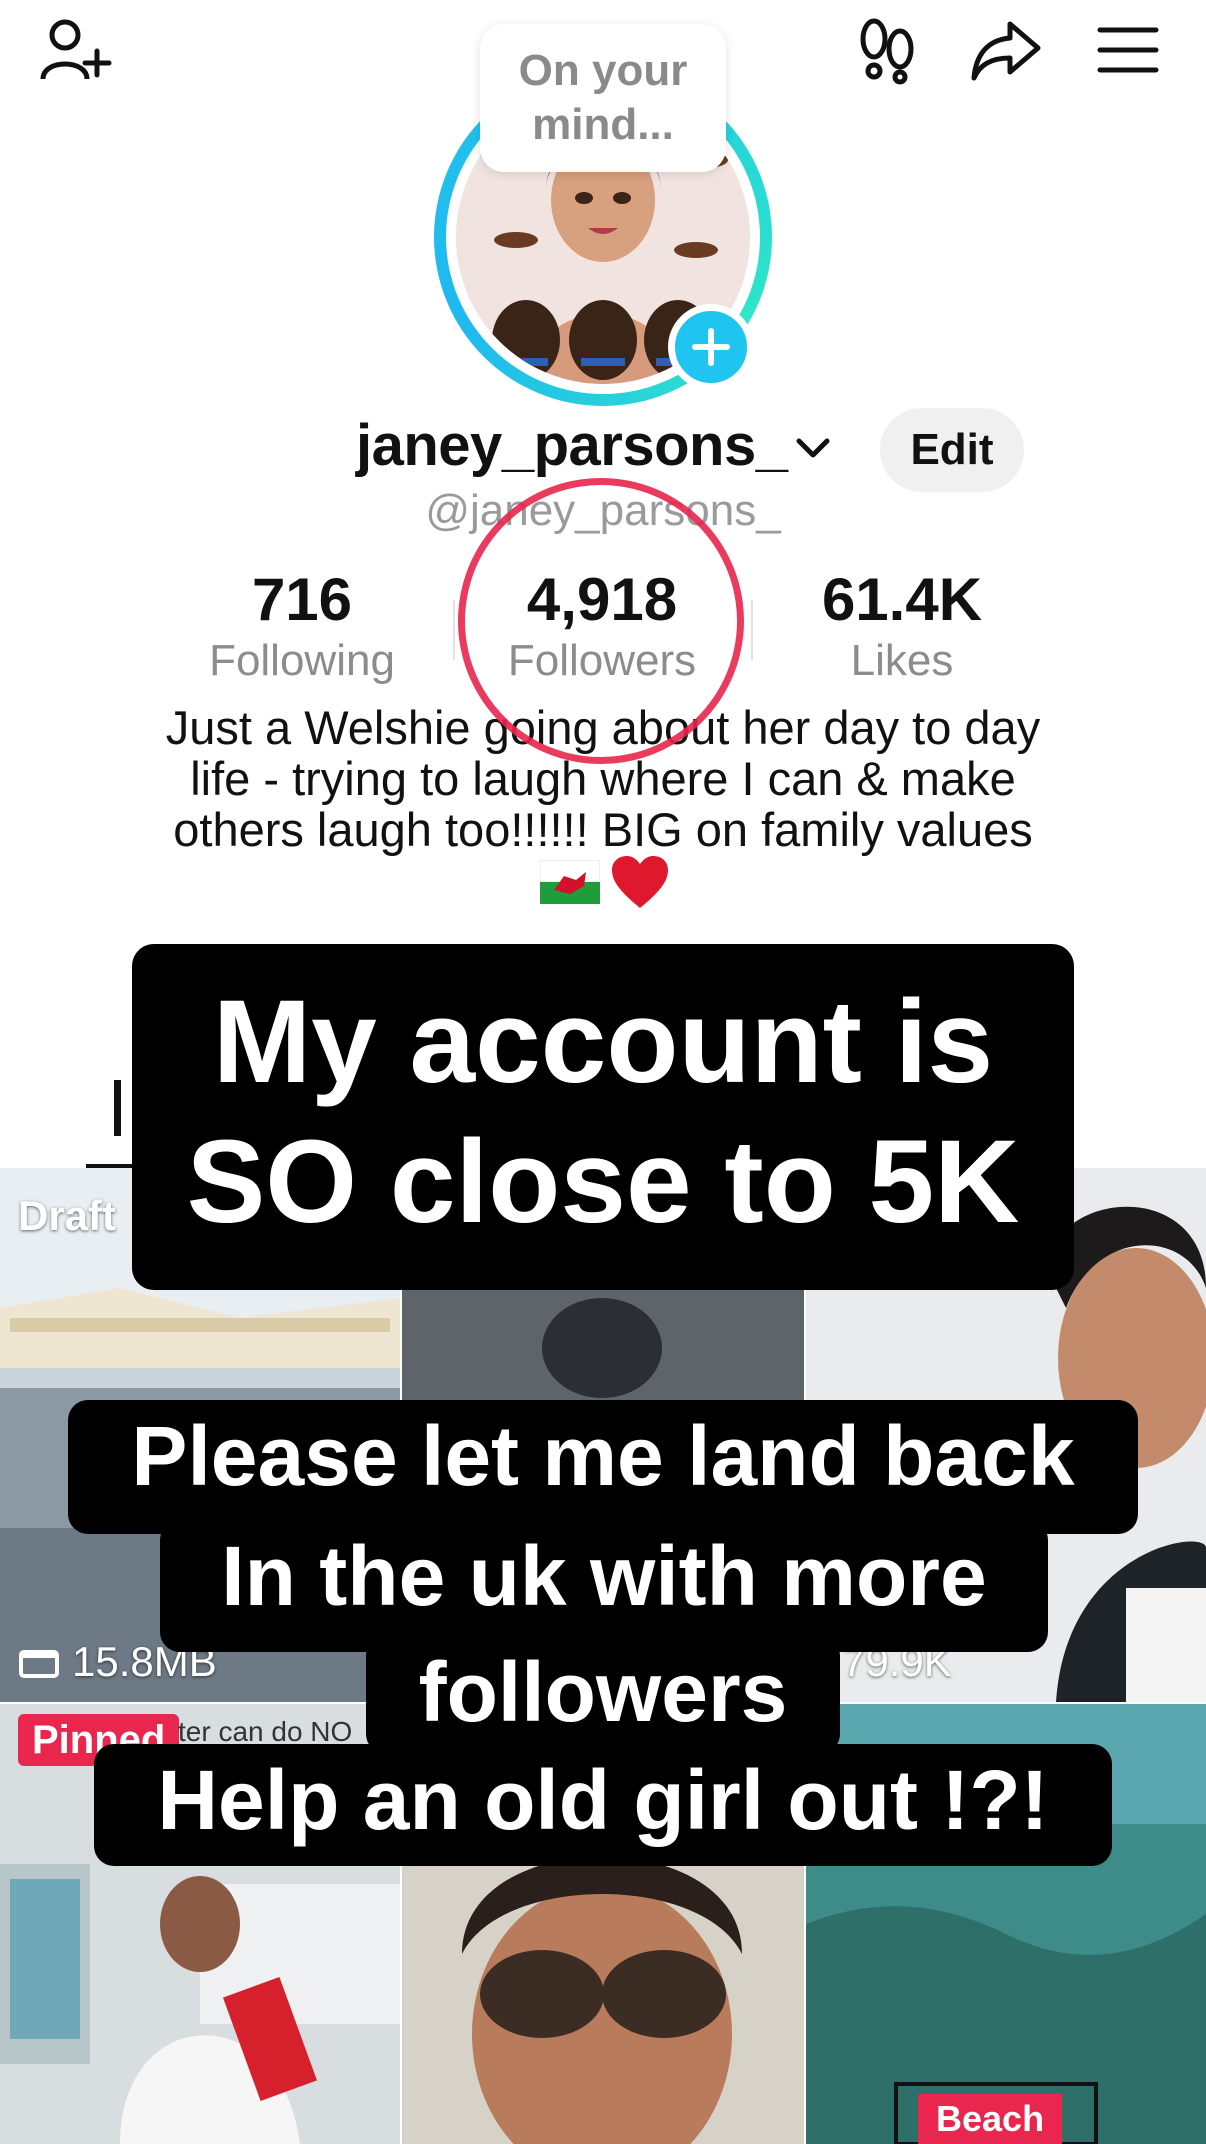 This screenshot has width=1206, height=2144. I want to click on add-story-button, so click(711, 347).